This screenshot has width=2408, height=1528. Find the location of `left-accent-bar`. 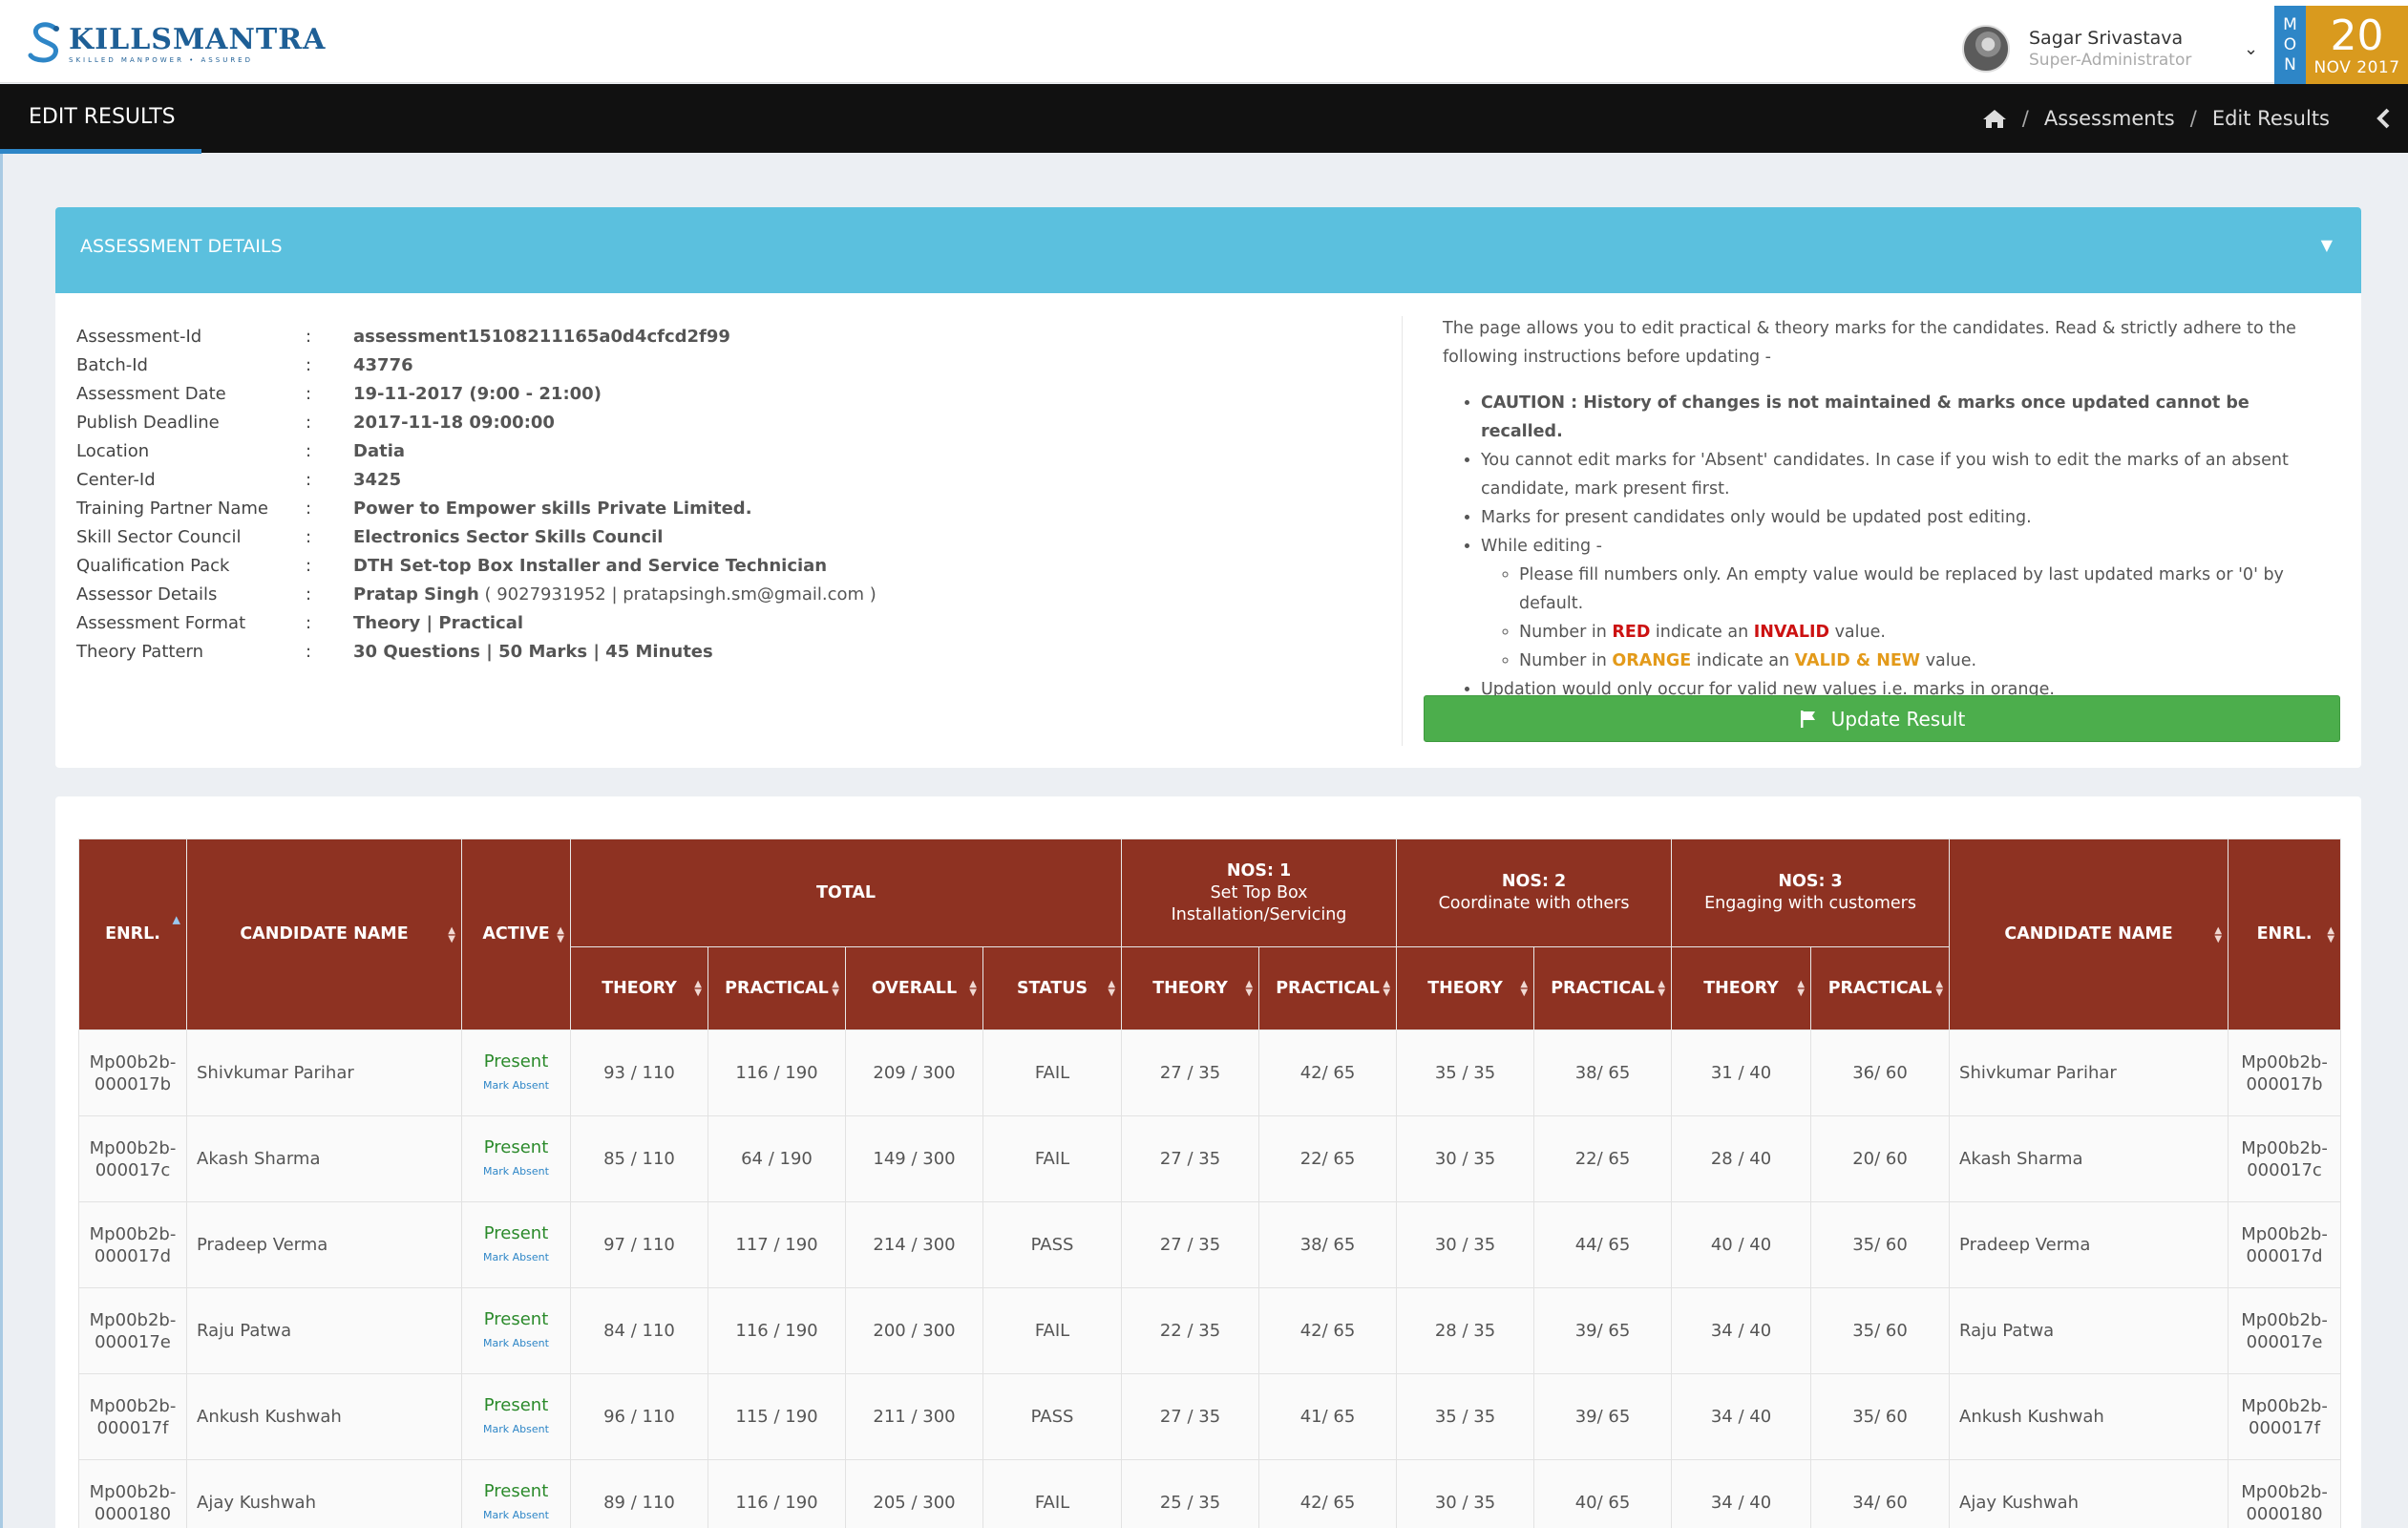

left-accent-bar is located at coordinates (1, 840).